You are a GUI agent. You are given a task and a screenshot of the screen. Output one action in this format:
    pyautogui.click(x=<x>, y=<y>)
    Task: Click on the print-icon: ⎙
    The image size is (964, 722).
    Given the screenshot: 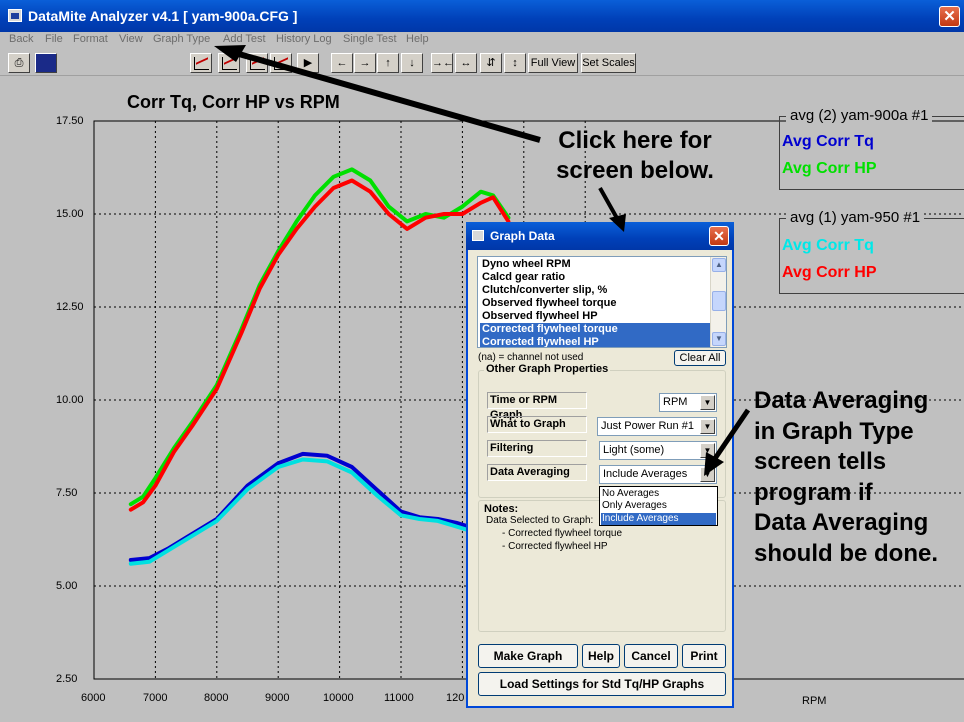 What is the action you would take?
    pyautogui.click(x=19, y=63)
    